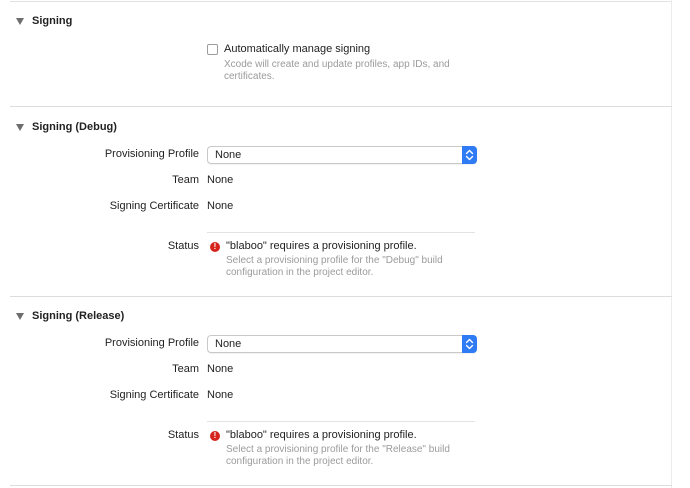 This screenshot has height=488, width=690. Describe the element at coordinates (249, 76) in the screenshot. I see `hint-line: certificates.` at that location.